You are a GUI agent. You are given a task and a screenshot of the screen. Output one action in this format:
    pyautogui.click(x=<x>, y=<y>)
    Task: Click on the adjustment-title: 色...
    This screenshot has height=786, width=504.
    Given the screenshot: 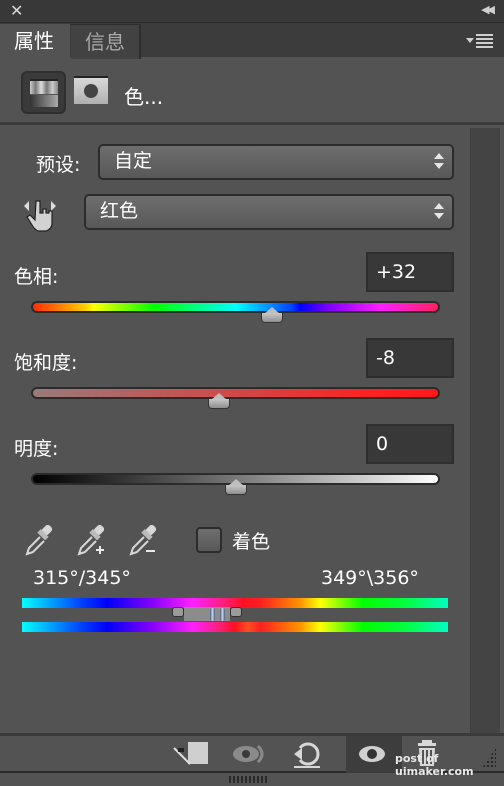 What is the action you would take?
    pyautogui.click(x=144, y=97)
    